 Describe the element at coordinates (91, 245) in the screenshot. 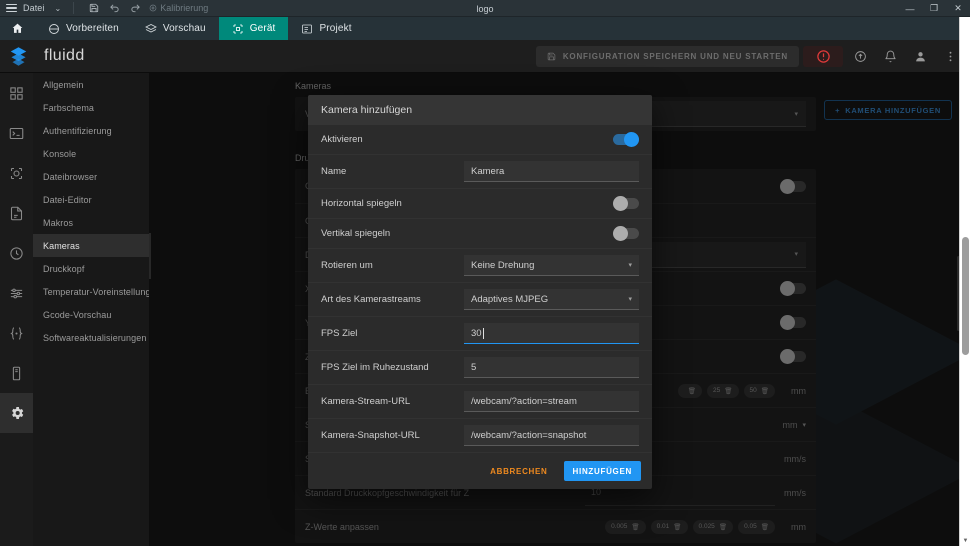

I see `sidebar-item-kameras: Kameras` at that location.